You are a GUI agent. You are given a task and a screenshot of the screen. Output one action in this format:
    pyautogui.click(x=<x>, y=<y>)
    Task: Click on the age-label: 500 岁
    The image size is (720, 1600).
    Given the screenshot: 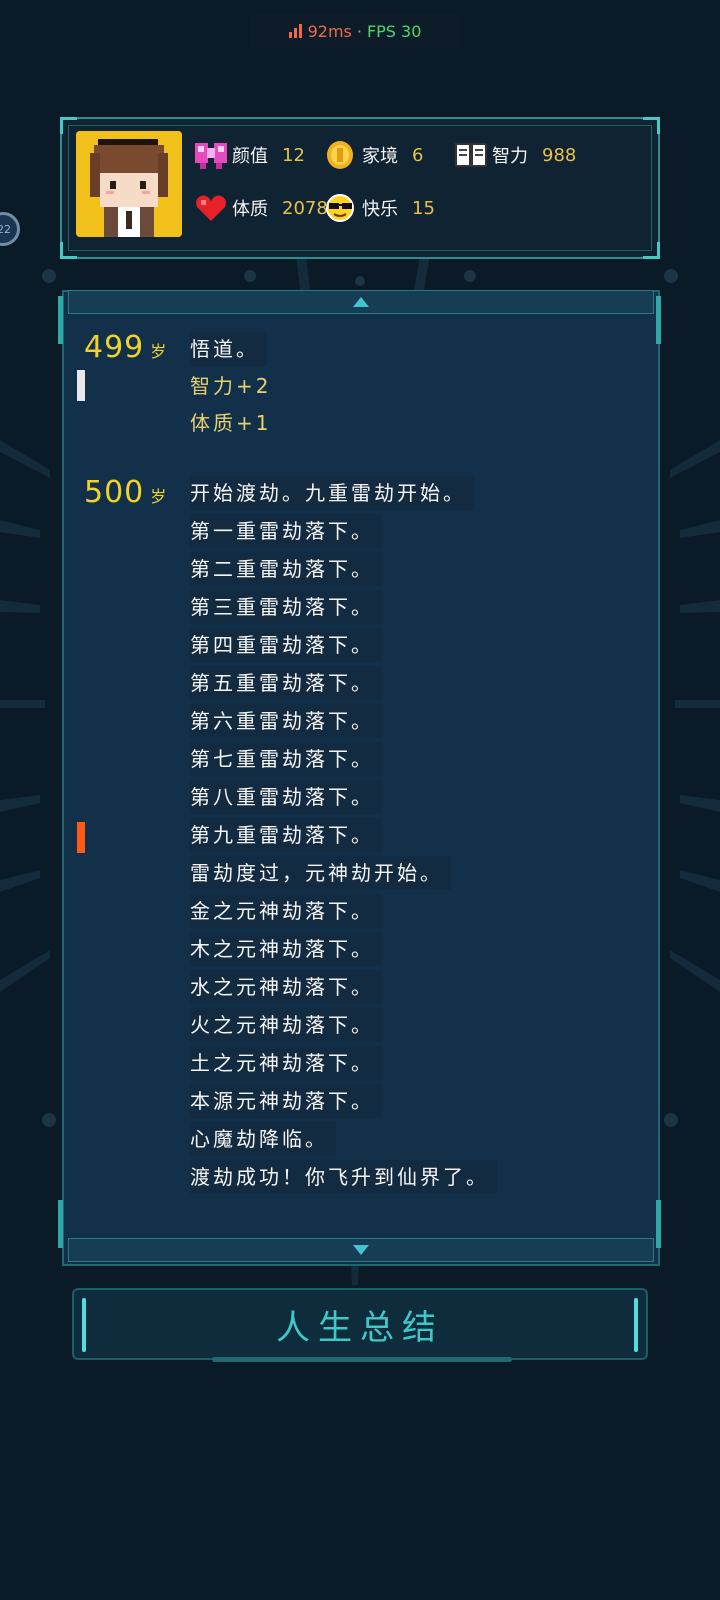 What is the action you would take?
    pyautogui.click(x=125, y=492)
    